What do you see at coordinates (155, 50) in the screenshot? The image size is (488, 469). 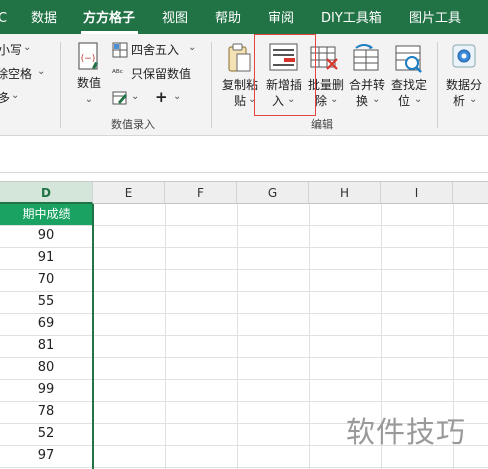 I see `round-button: 四舍五入` at bounding box center [155, 50].